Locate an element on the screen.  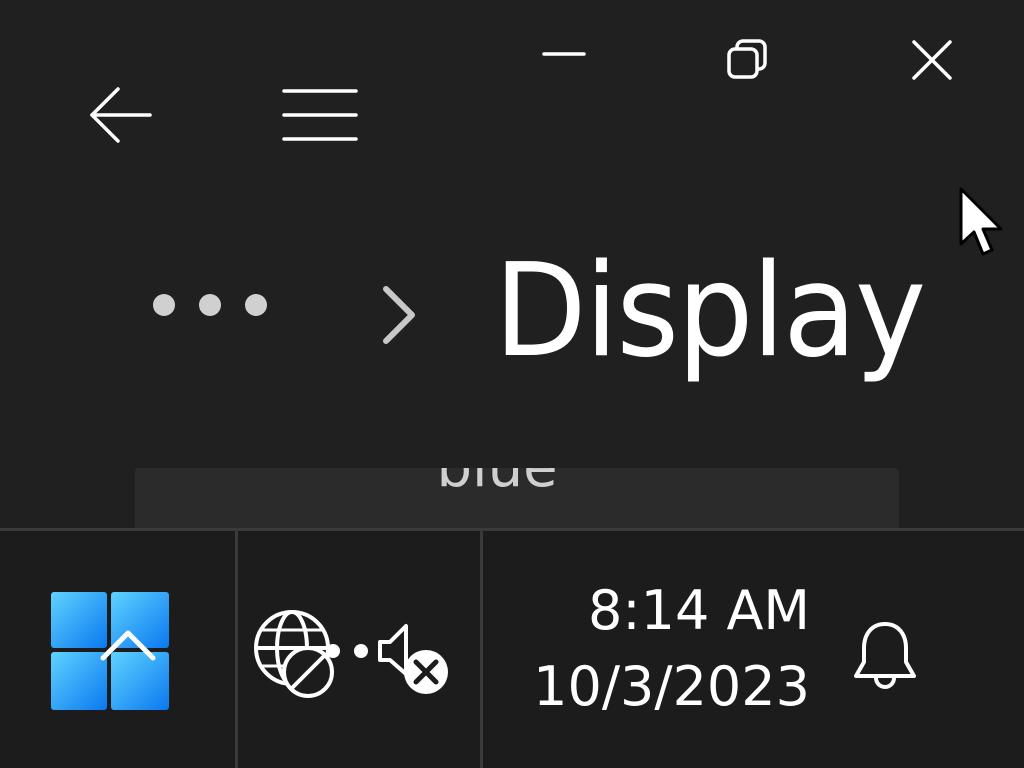
start-button is located at coordinates (110, 651).